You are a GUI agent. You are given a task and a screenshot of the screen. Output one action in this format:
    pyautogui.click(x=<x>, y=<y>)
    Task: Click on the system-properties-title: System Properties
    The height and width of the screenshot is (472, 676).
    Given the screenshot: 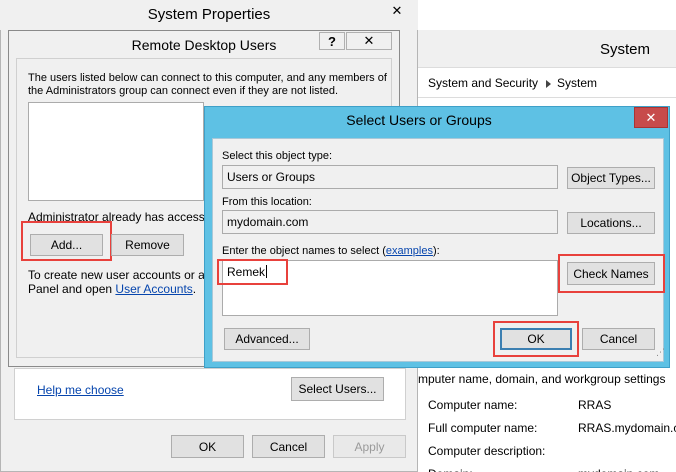 What is the action you would take?
    pyautogui.click(x=209, y=14)
    